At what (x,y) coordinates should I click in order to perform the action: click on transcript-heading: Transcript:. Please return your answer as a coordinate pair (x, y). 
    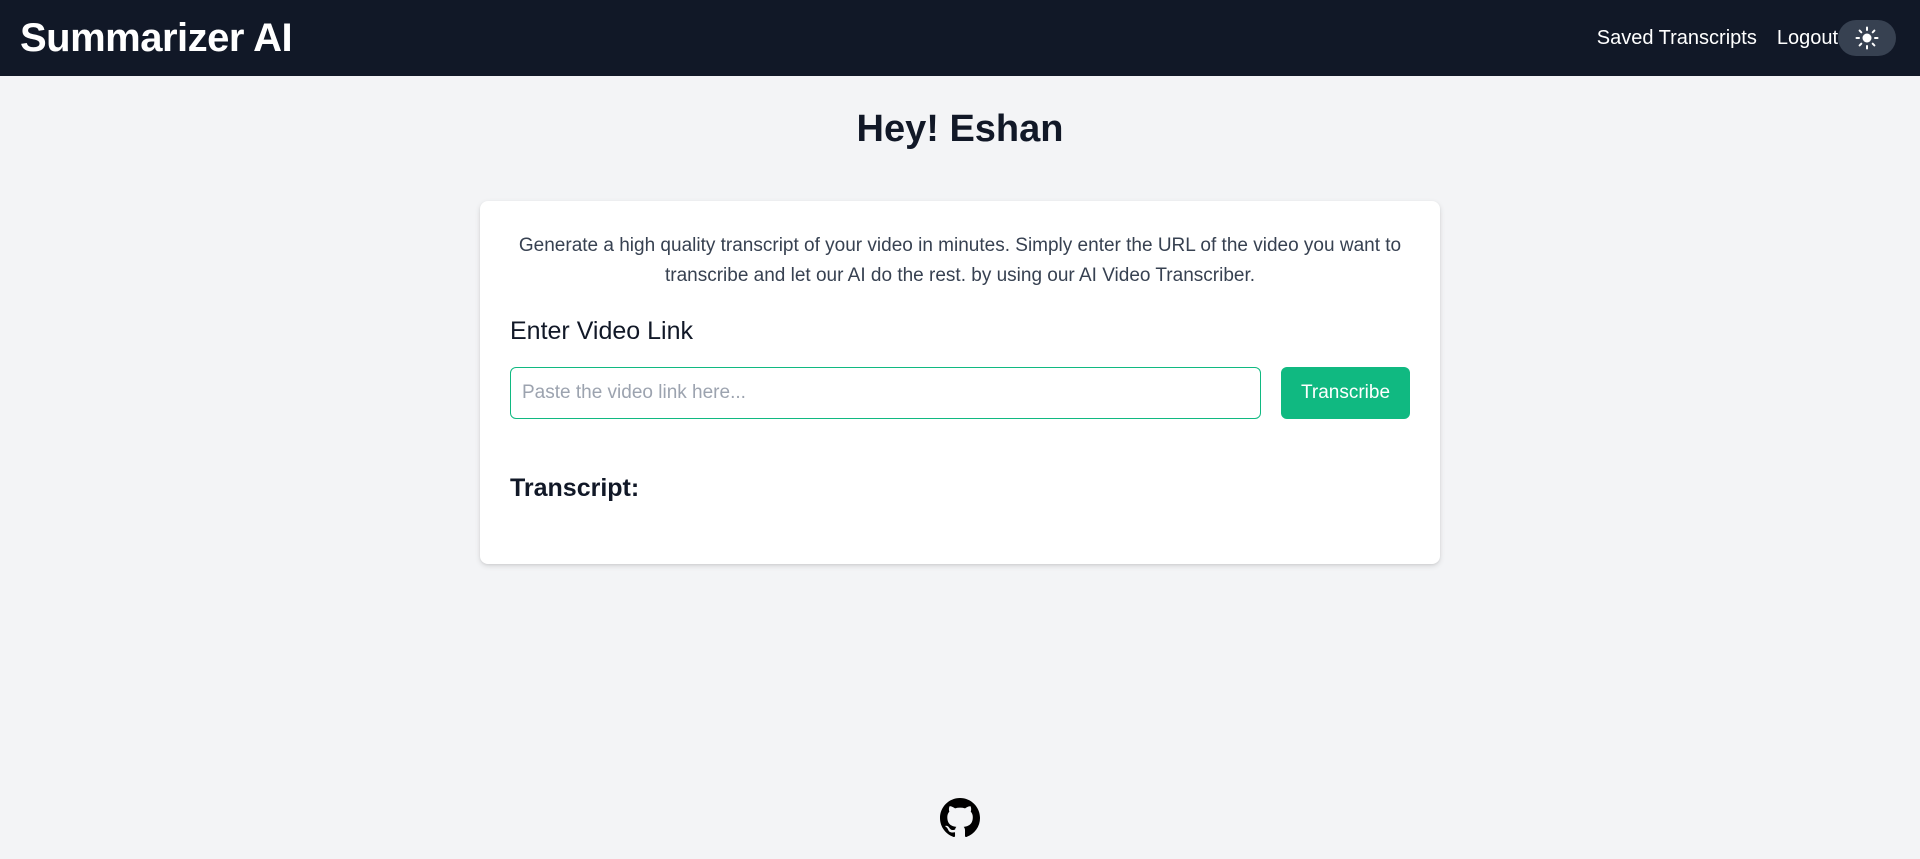
    Looking at the image, I should click on (575, 488).